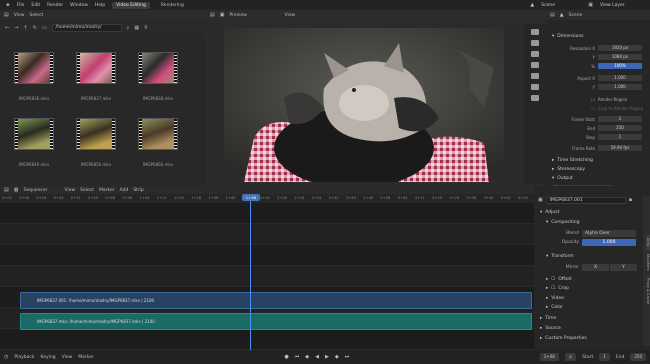 The width and height of the screenshot is (650, 364). Describe the element at coordinates (535, 65) in the screenshot. I see `overlay-icon` at that location.